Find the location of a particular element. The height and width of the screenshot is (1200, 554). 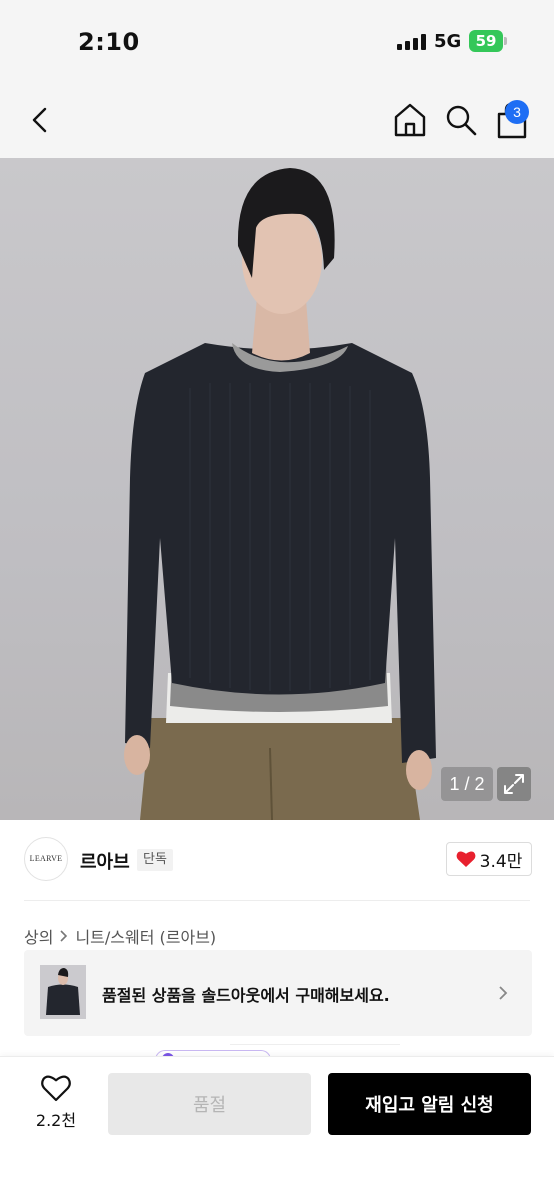

brand-name: 르아브 is located at coordinates (105, 861).